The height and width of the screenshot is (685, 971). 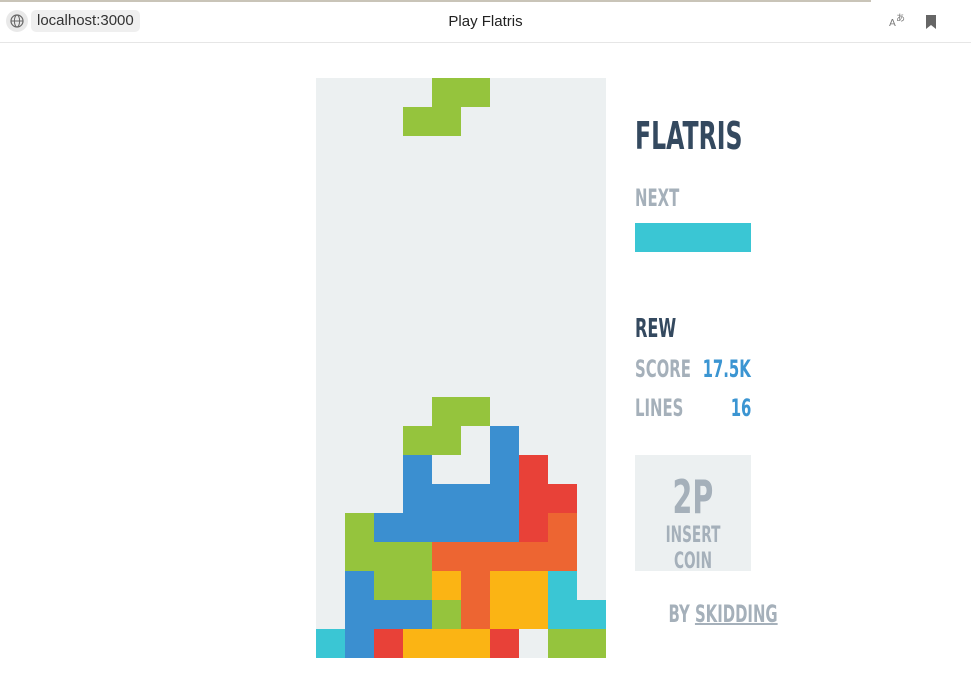 I want to click on next-label: NEXT, so click(x=657, y=198).